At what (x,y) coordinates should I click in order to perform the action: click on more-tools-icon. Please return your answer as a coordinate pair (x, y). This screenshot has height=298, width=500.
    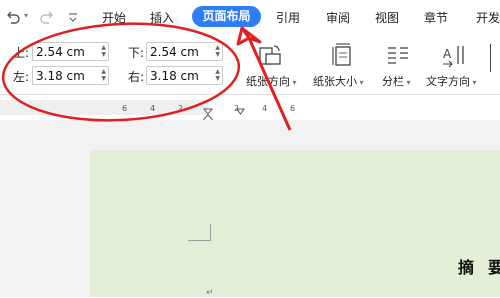
    Looking at the image, I should click on (495, 58).